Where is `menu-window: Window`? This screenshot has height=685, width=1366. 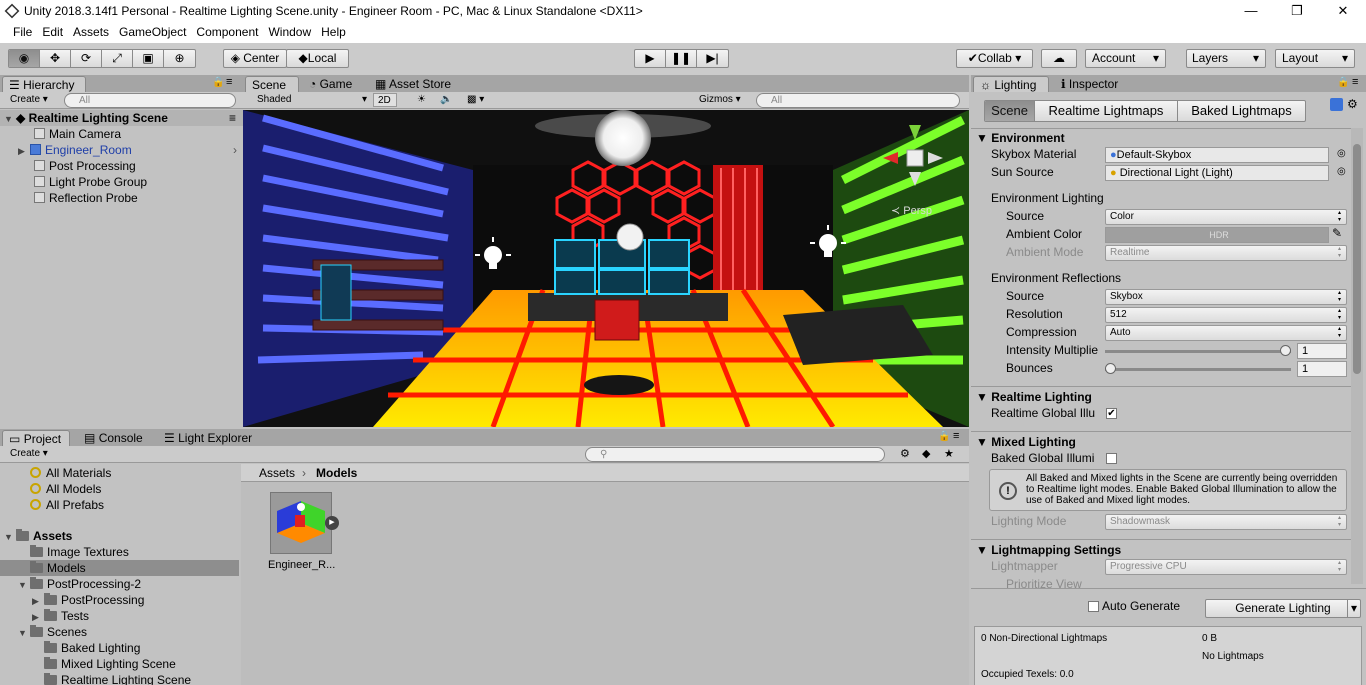
menu-window: Window is located at coordinates (289, 33).